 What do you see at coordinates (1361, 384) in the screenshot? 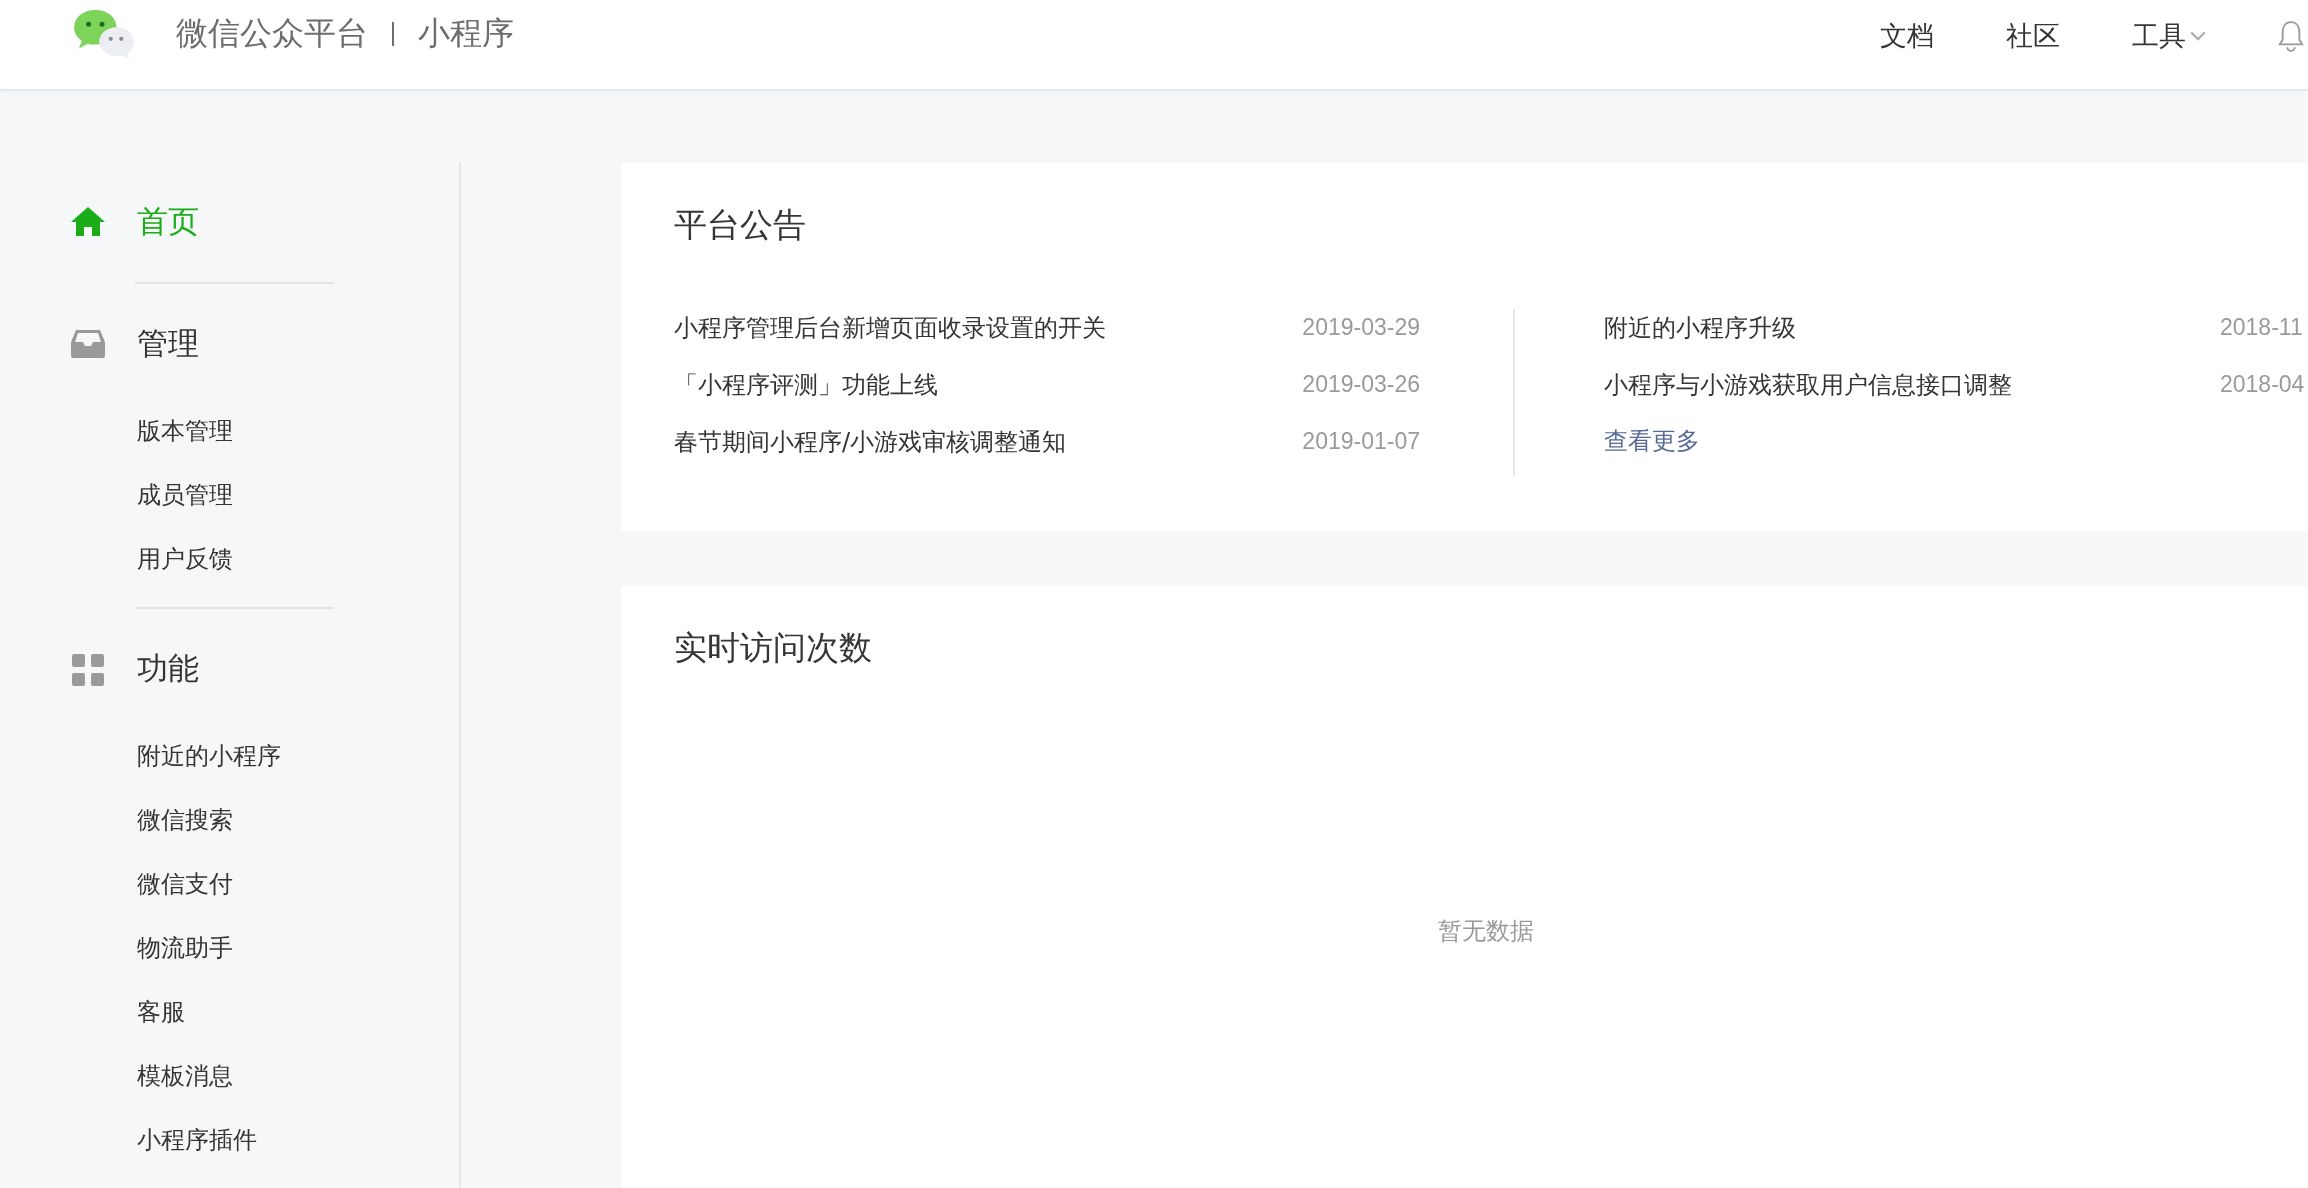
I see `announcement-date: 2019-03-26` at bounding box center [1361, 384].